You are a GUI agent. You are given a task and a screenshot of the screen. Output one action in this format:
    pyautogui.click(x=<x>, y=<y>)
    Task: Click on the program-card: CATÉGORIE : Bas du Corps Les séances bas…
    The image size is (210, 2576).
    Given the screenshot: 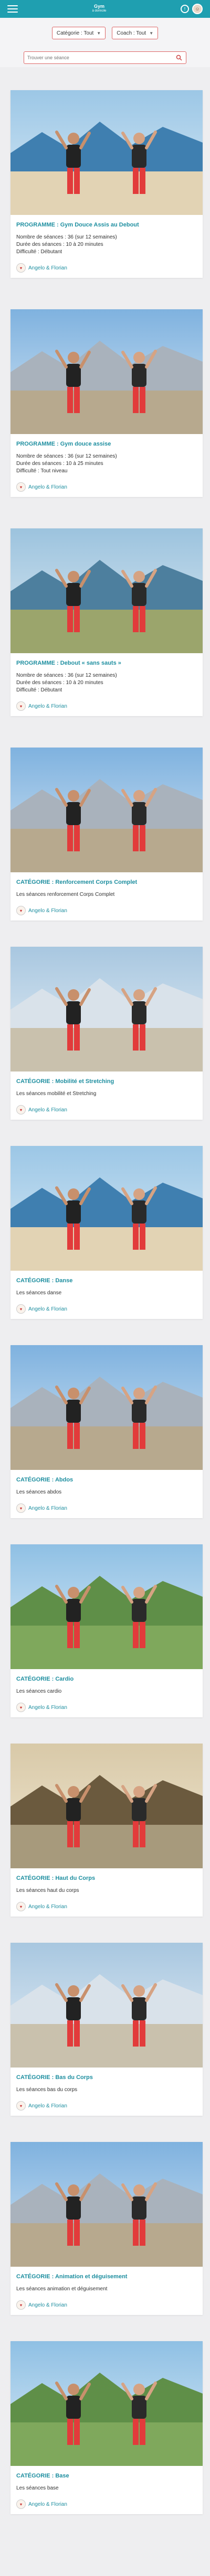 What is the action you would take?
    pyautogui.click(x=106, y=2029)
    